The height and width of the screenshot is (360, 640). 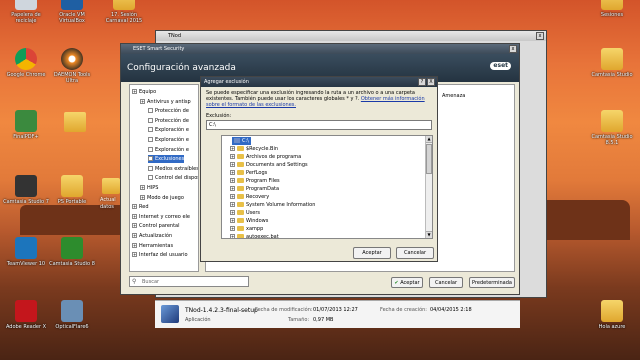 I want to click on tree-item: + Antivirus y antisp, so click(x=165, y=102).